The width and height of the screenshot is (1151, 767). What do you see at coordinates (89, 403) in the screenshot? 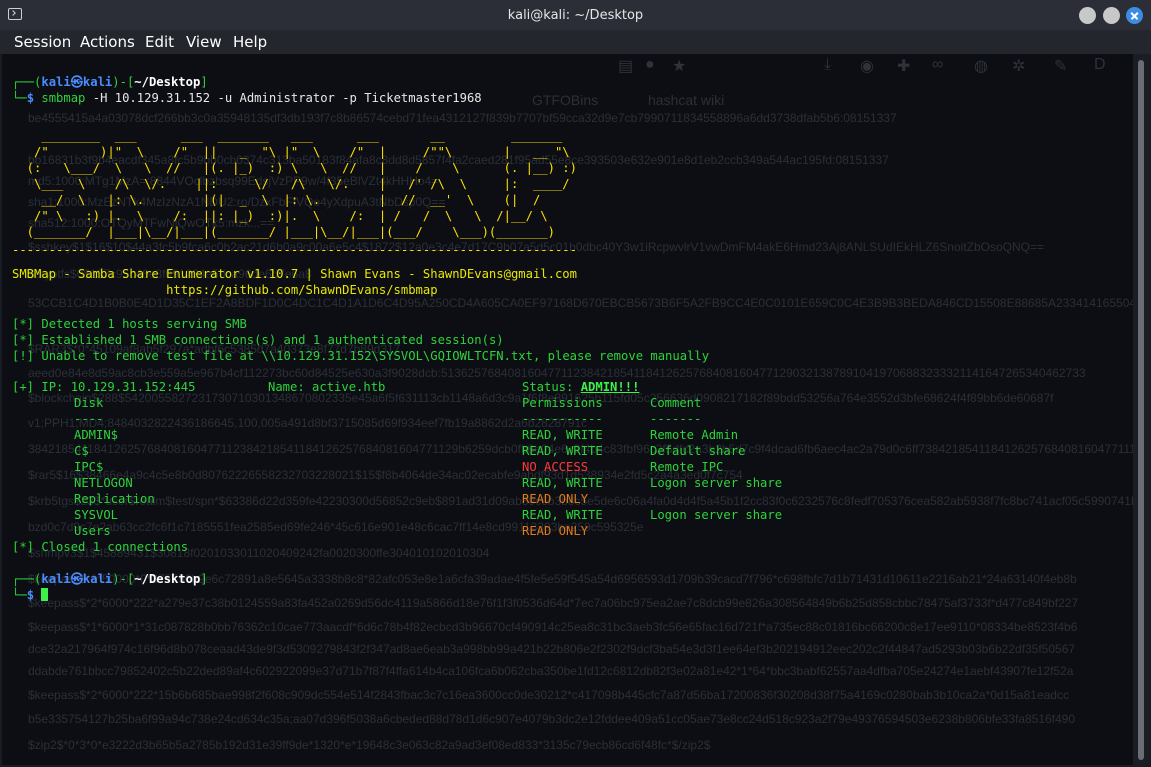
I see `col-header-disk: Disk` at bounding box center [89, 403].